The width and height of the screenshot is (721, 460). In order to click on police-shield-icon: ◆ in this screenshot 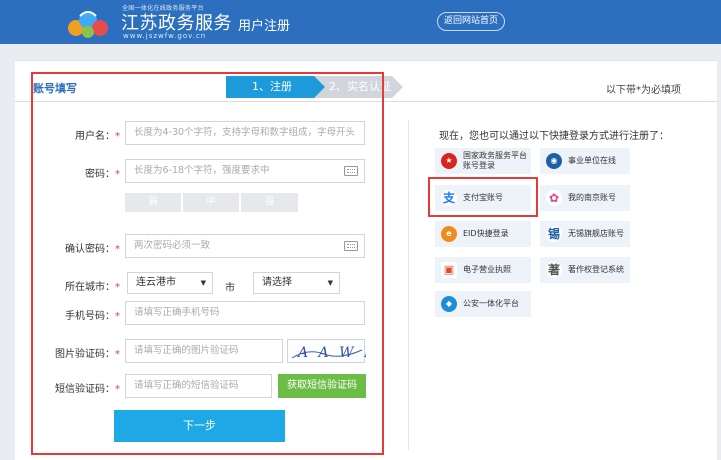, I will do `click(449, 304)`.